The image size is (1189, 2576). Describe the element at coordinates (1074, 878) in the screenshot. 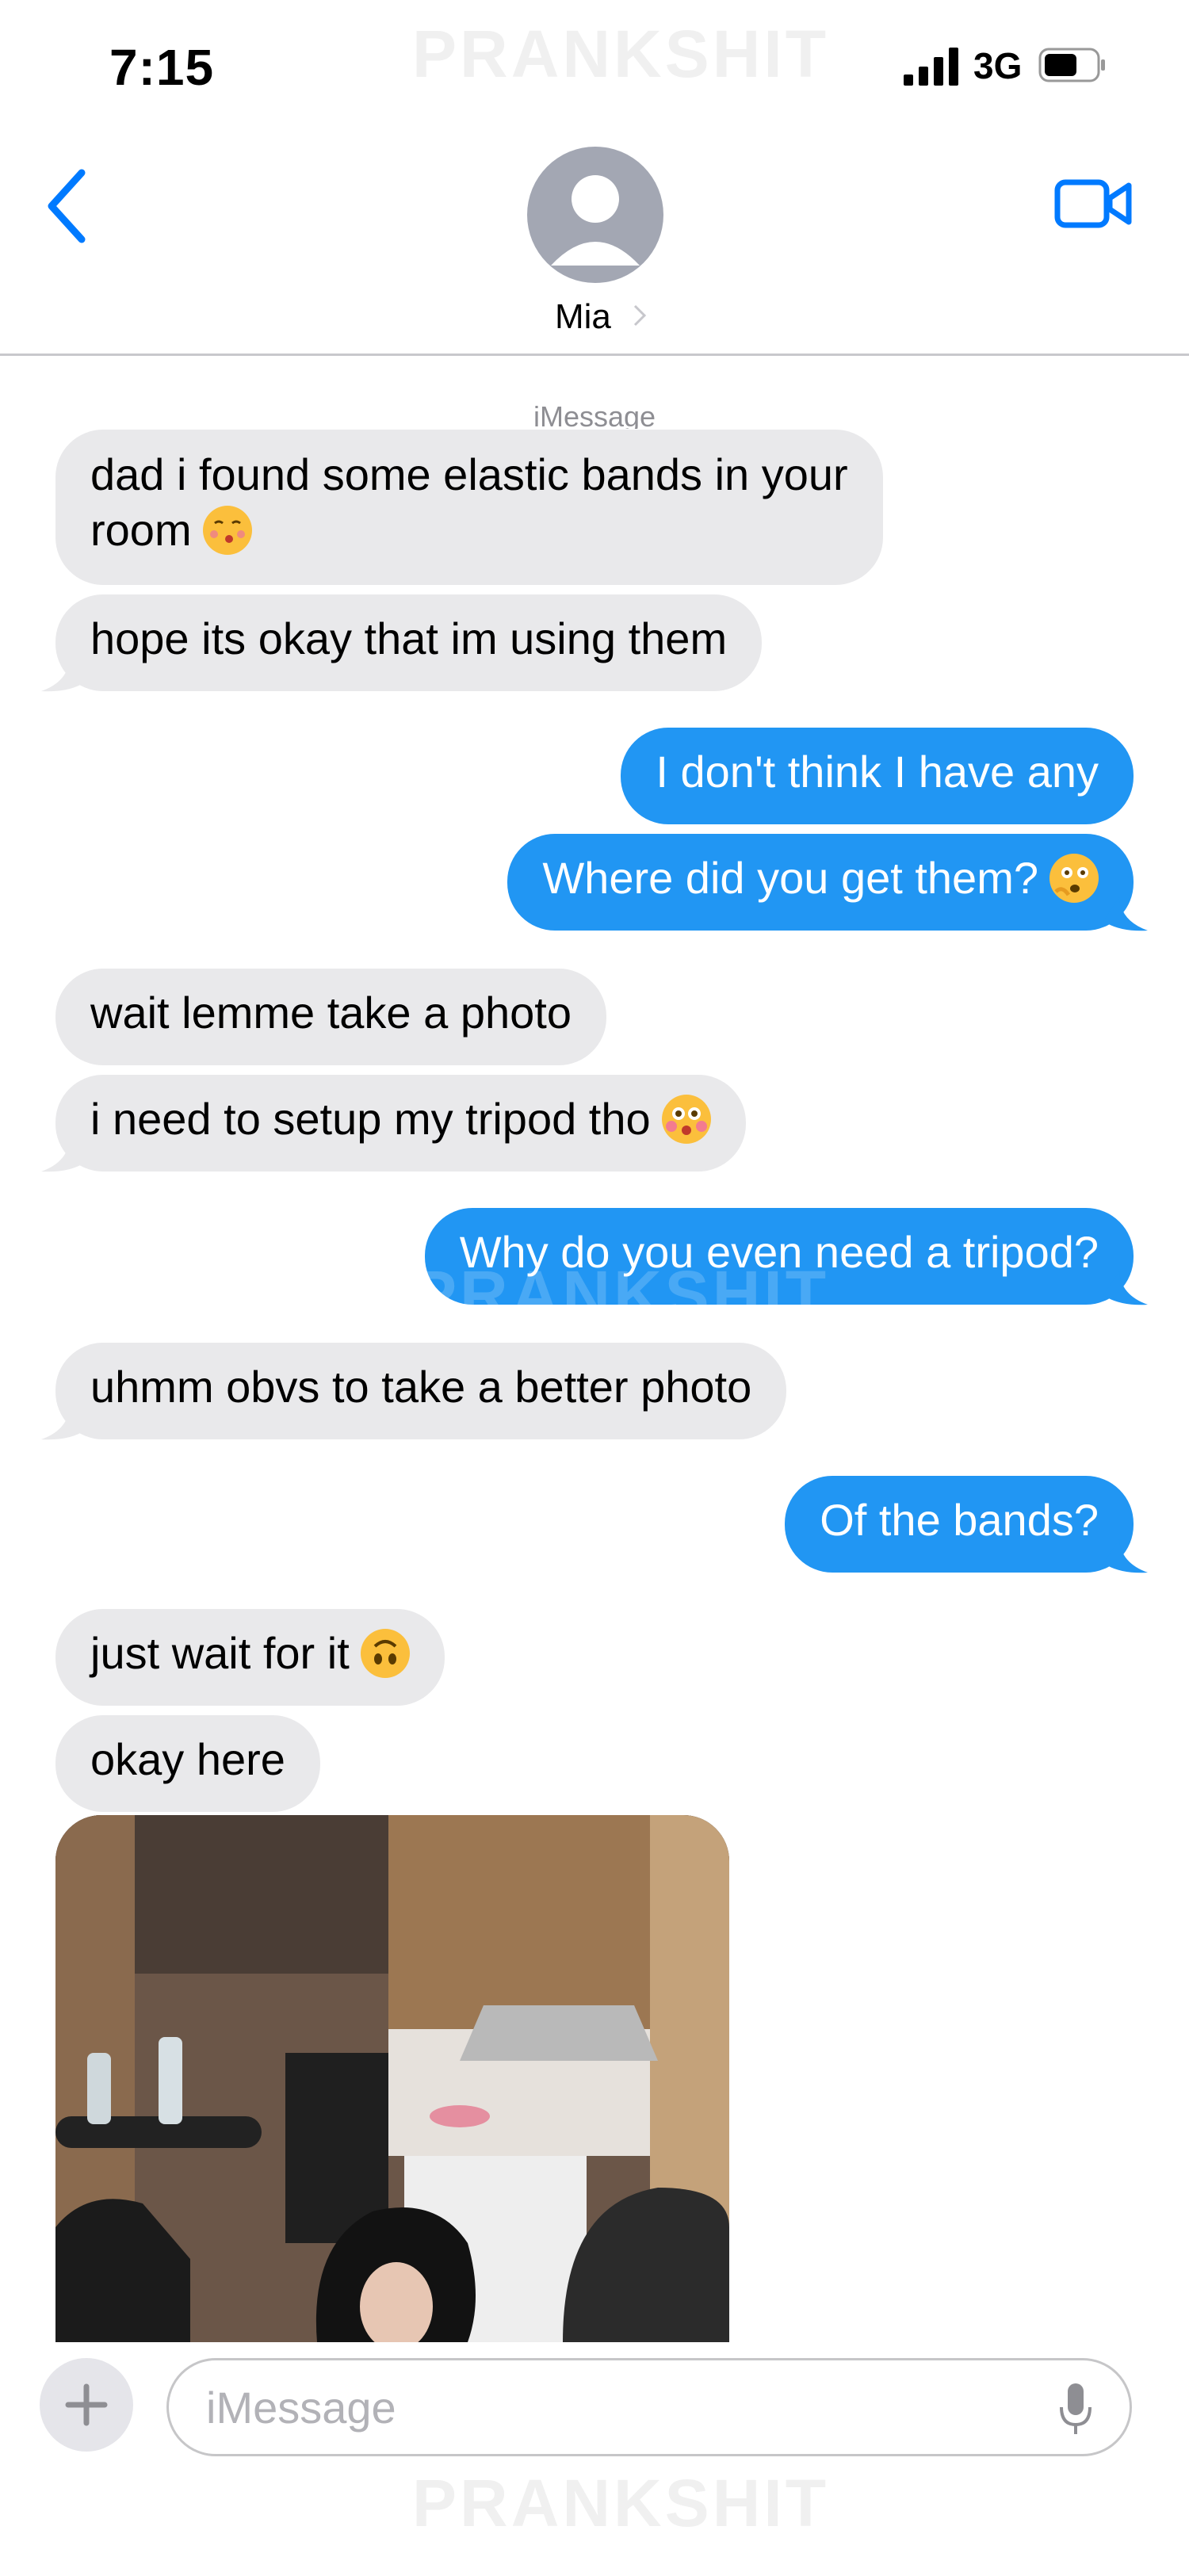

I see `thinking-face-emoji-icon` at that location.